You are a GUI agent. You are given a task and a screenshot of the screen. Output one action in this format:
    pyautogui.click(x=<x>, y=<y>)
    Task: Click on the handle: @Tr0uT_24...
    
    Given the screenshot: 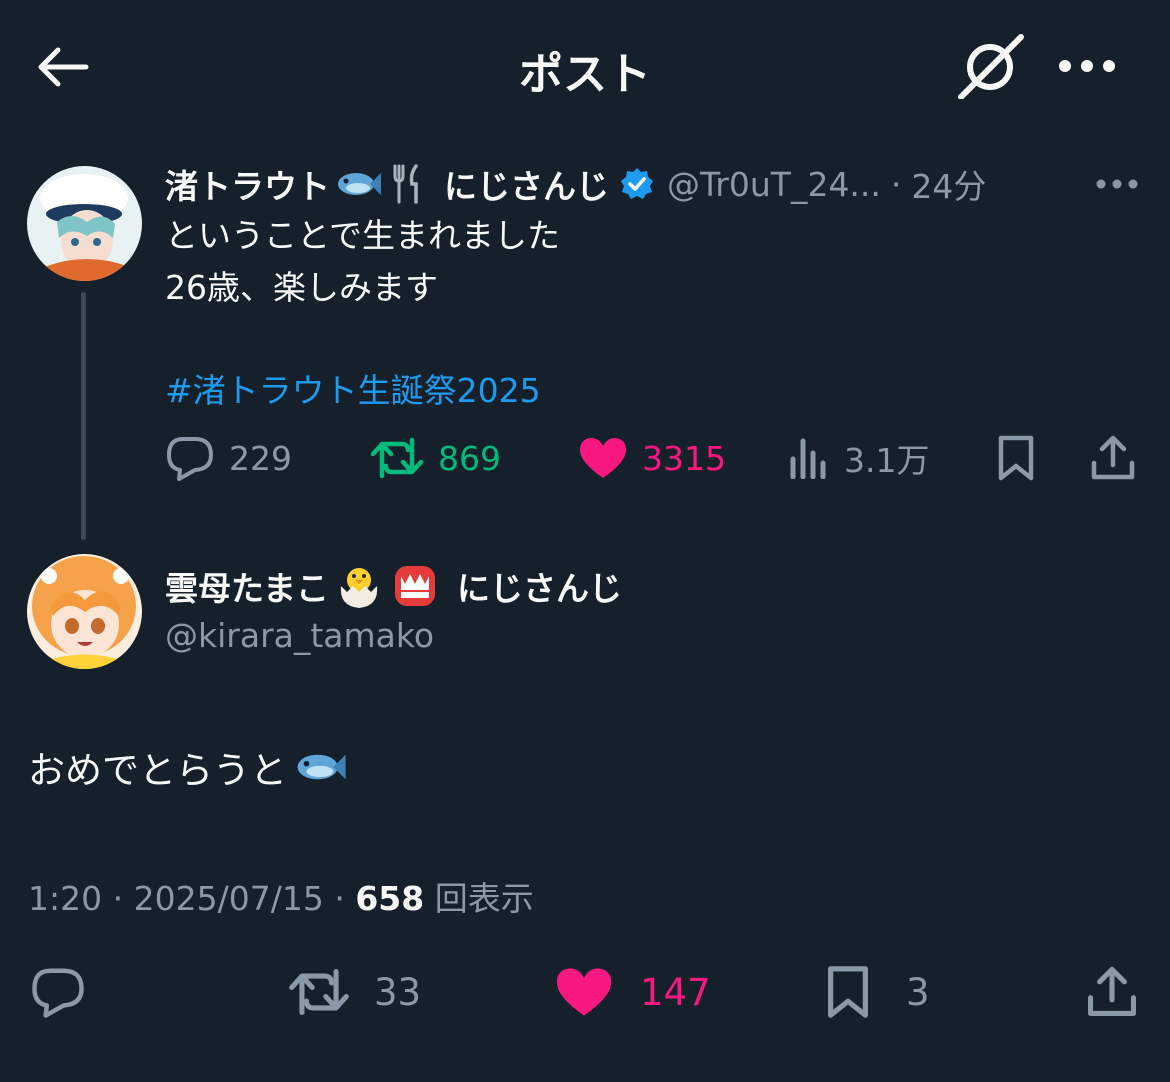 What is the action you would take?
    pyautogui.click(x=774, y=184)
    